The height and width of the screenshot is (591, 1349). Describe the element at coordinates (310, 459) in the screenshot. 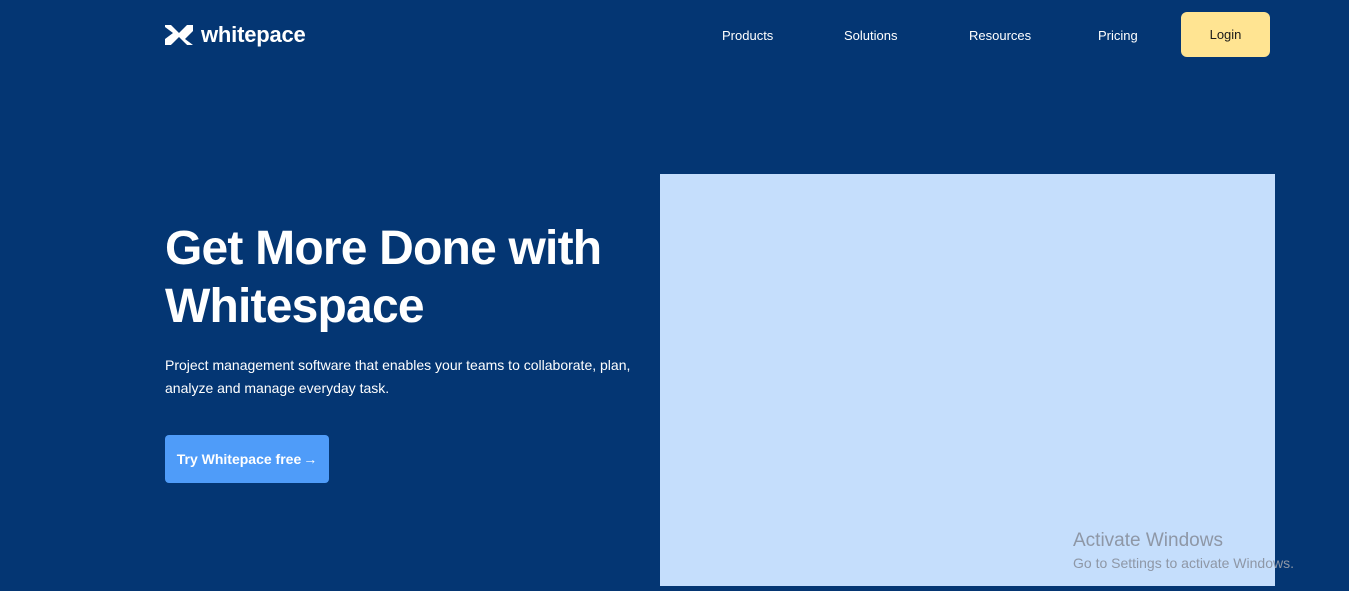

I see `arrow-right-icon: →` at that location.